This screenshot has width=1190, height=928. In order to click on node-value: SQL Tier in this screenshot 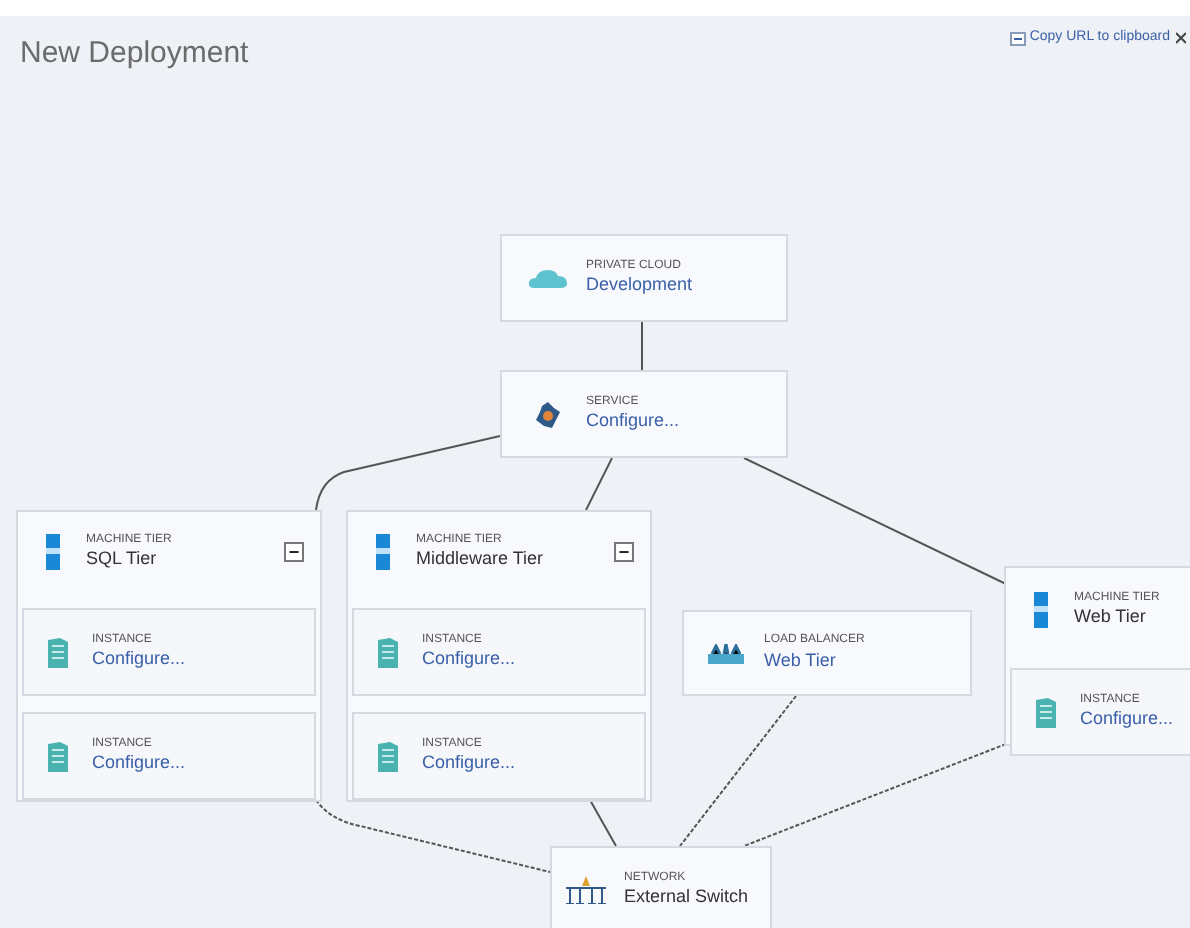, I will do `click(122, 559)`.